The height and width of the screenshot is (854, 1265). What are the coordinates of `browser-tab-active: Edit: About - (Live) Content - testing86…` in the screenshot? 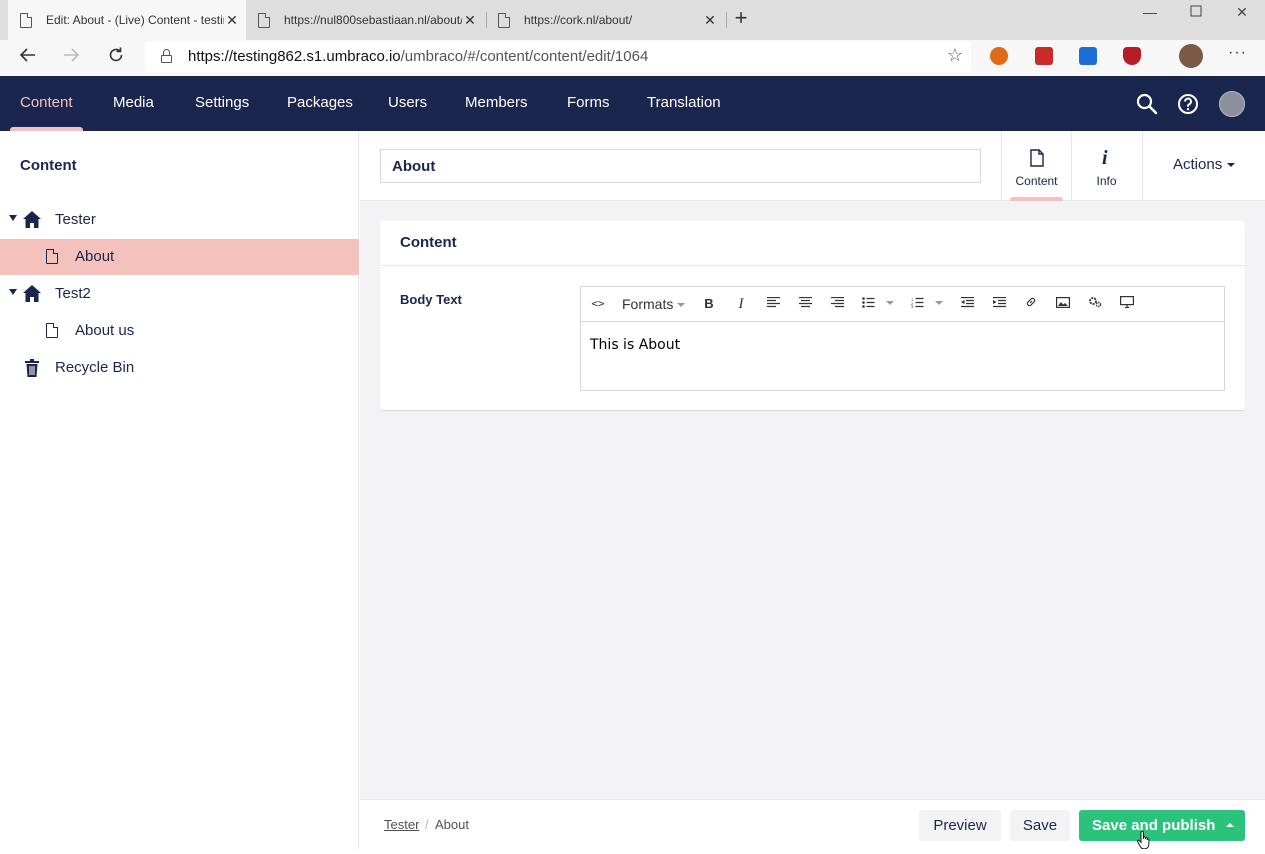 It's located at (127, 20).